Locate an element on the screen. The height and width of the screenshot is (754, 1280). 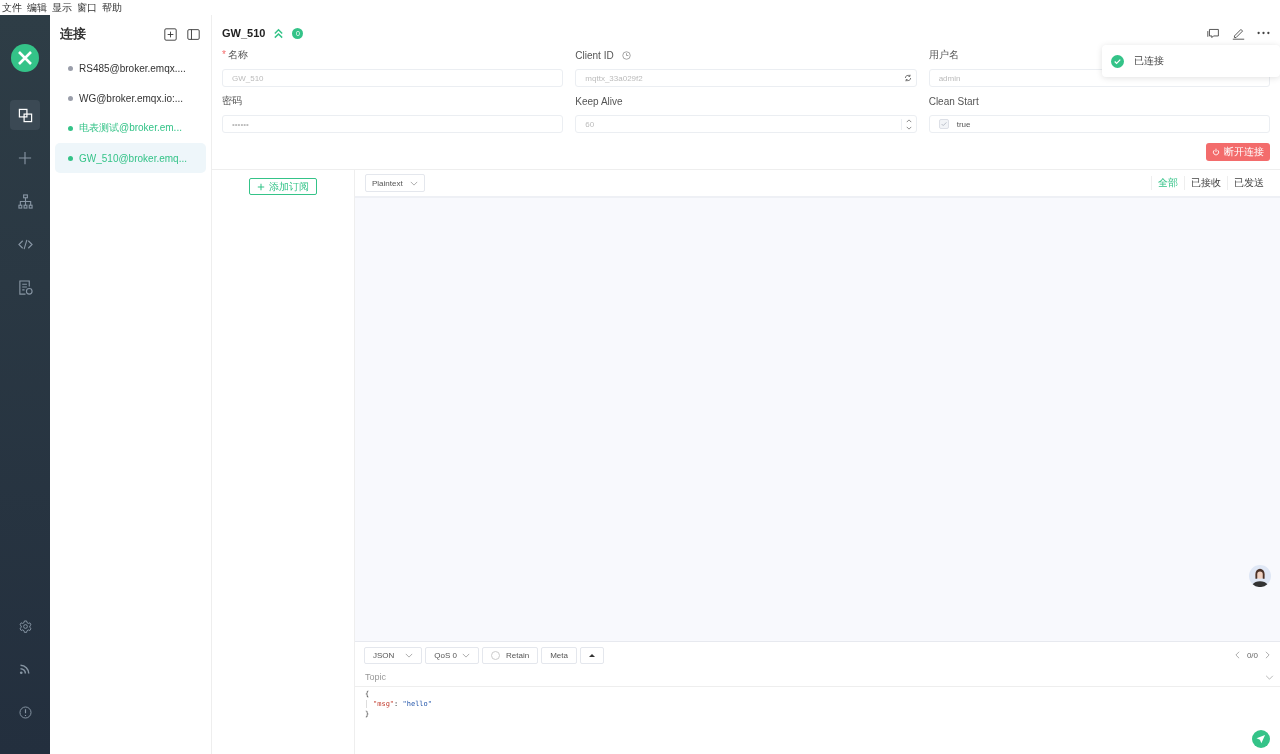
settings-icon is located at coordinates (25, 626).